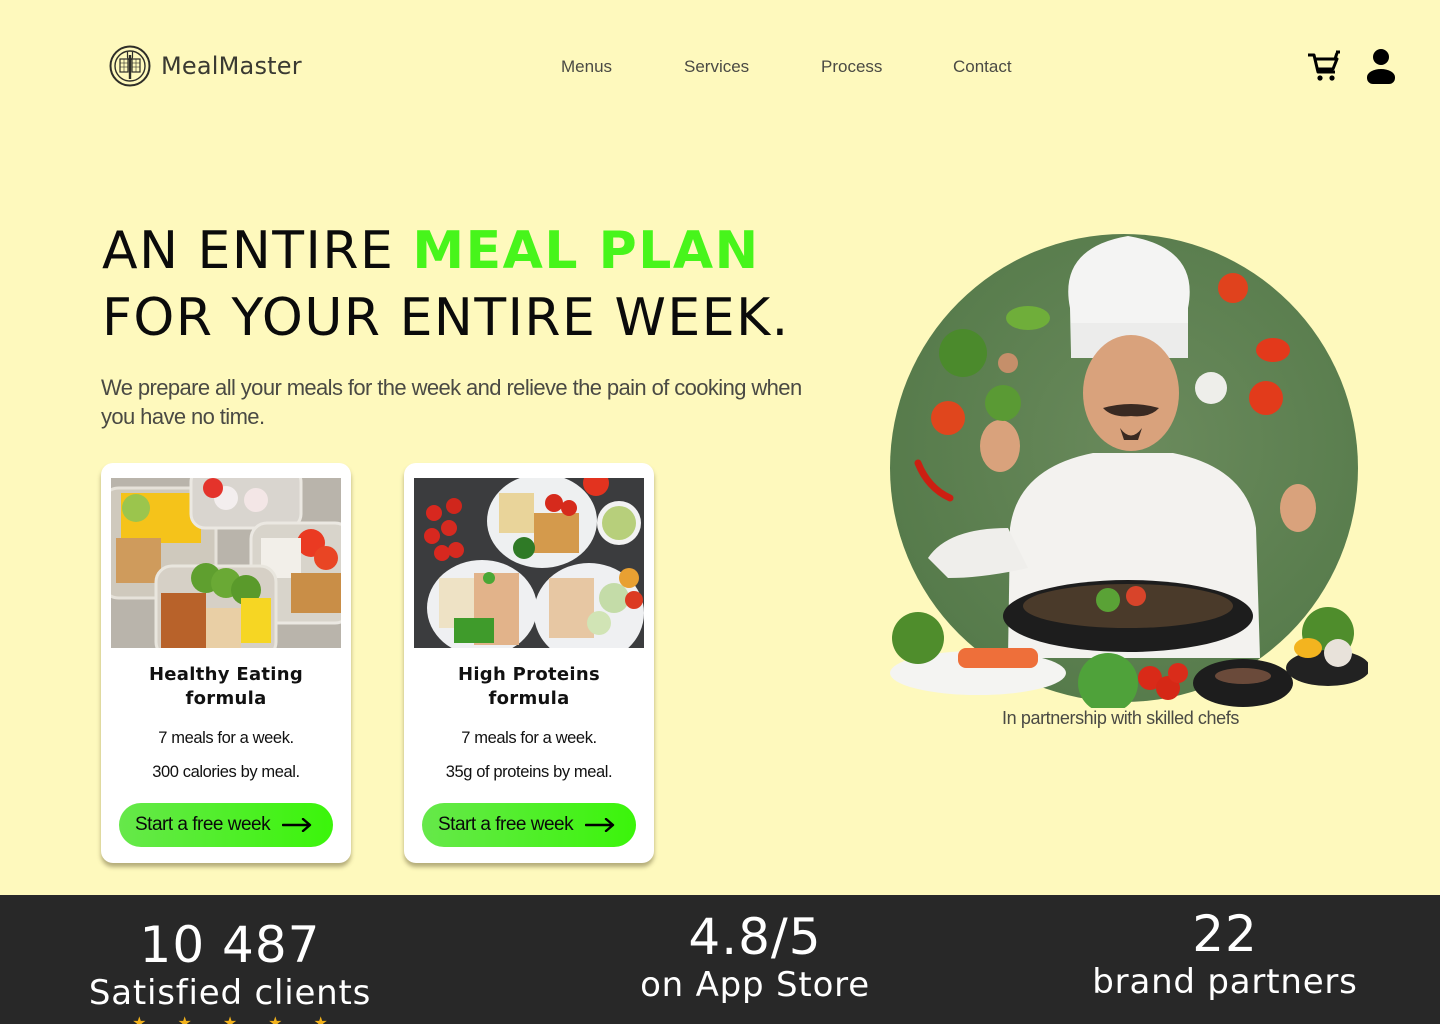 The width and height of the screenshot is (1440, 1024). I want to click on hero-title-accent: MEAL PLAN, so click(586, 251).